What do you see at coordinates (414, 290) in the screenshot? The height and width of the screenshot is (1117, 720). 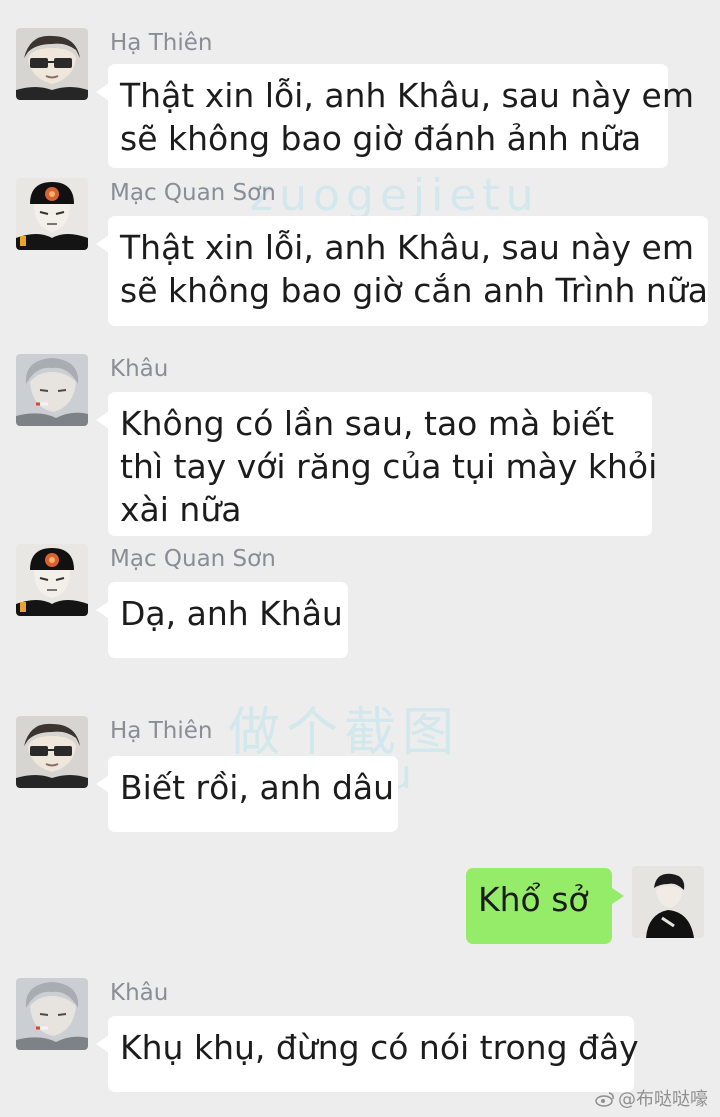 I see `message-text: sẽ không bao giờ cắn anh Trình nữa` at bounding box center [414, 290].